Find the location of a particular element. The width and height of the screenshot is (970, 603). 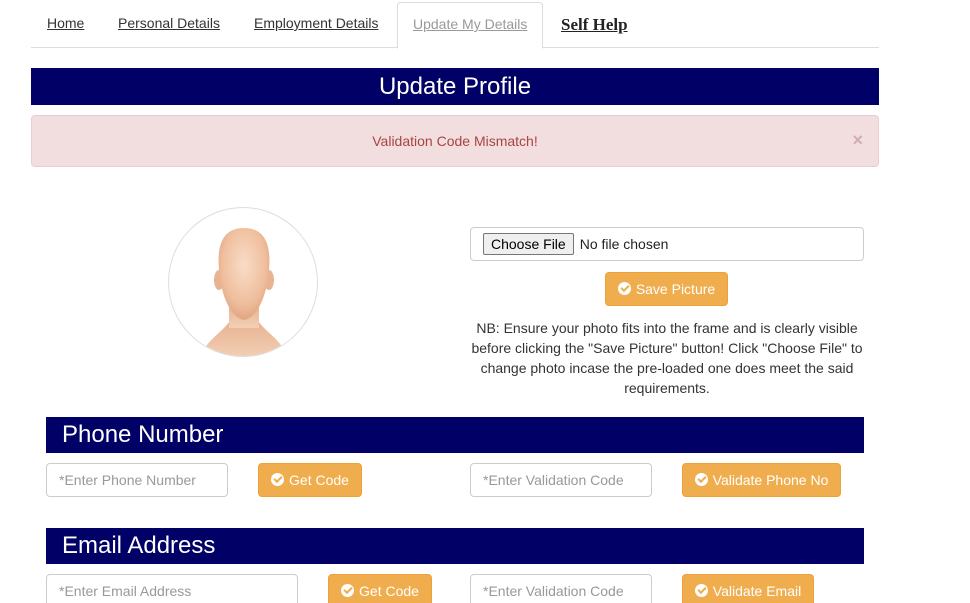

tab-employment-details: Employment Details is located at coordinates (316, 25).